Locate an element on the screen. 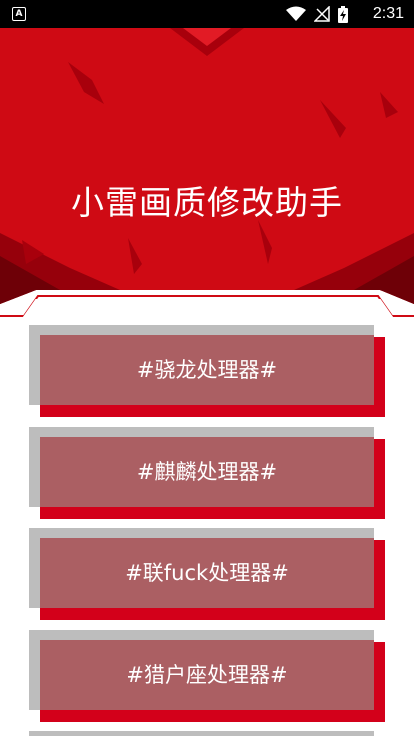  kirin-button: #麒麟处理器# is located at coordinates (207, 472).